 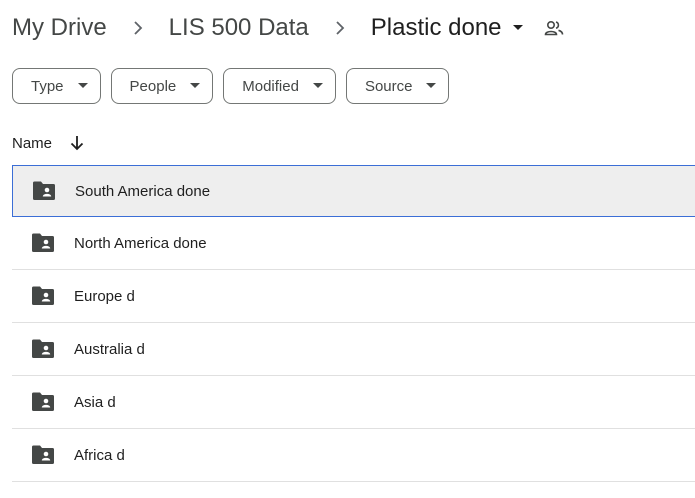 I want to click on current-folder-title: Plastic done, so click(x=436, y=27).